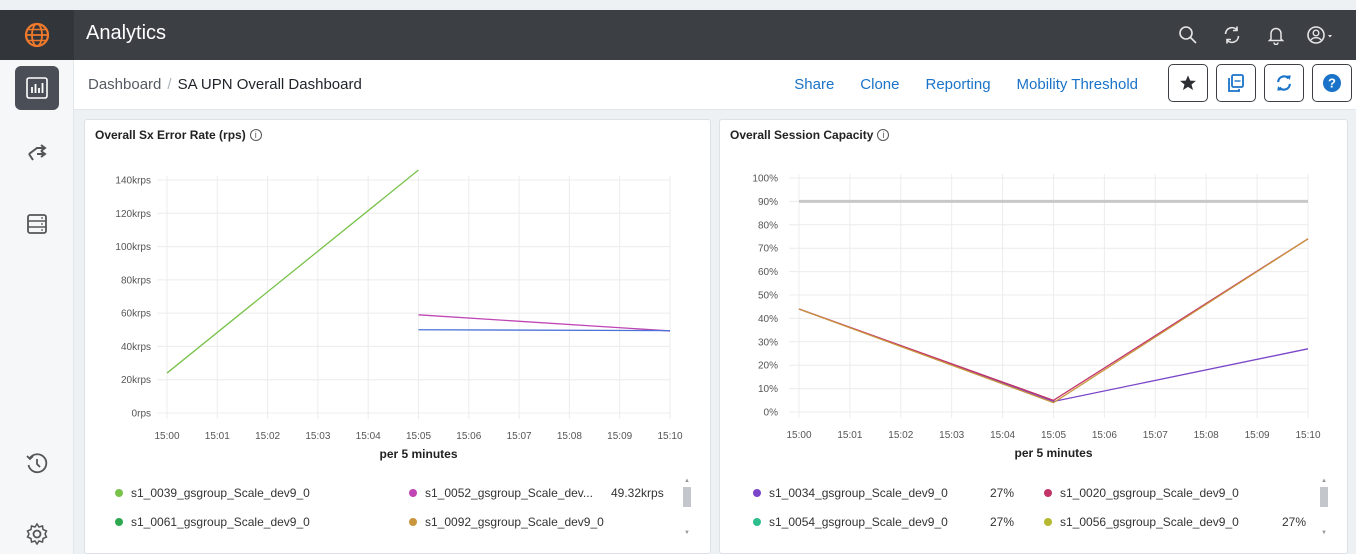 The width and height of the screenshot is (1356, 554). What do you see at coordinates (678, 35) in the screenshot?
I see `top-bar: Analytics` at bounding box center [678, 35].